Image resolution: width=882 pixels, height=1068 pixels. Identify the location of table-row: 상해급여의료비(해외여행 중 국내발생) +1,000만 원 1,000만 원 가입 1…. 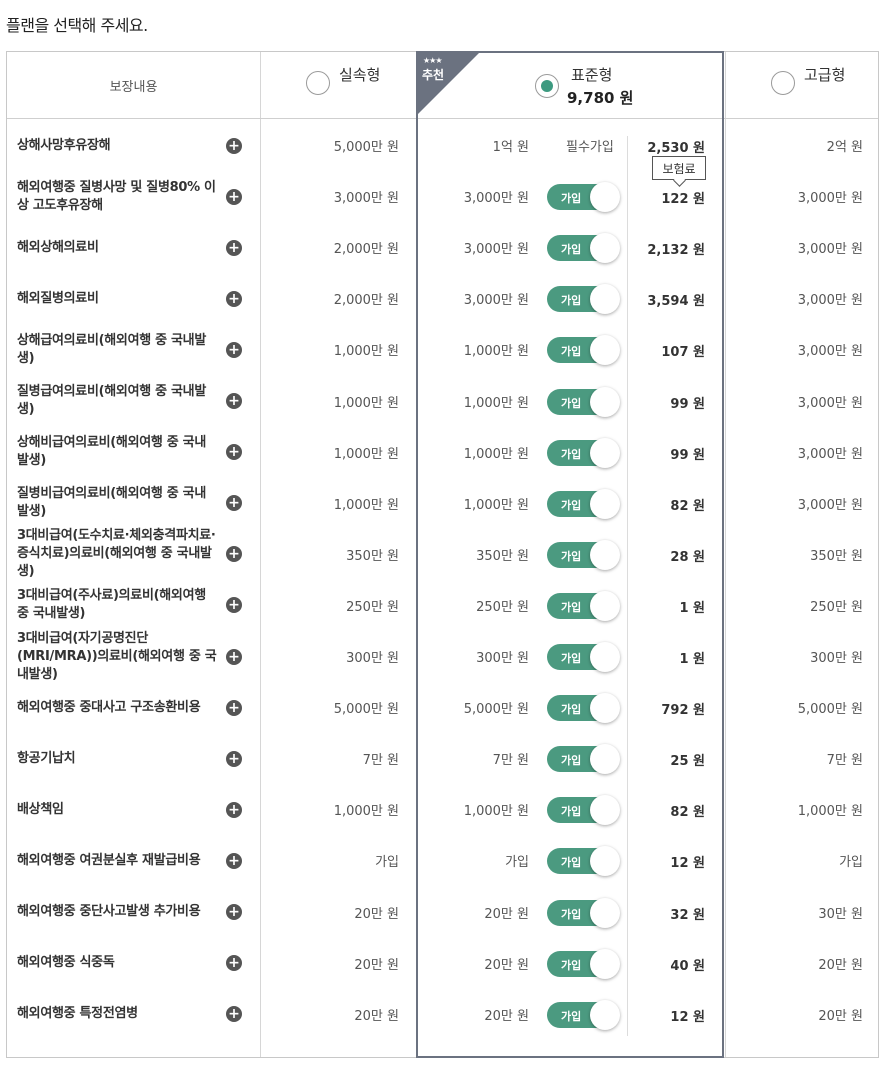
(442, 349).